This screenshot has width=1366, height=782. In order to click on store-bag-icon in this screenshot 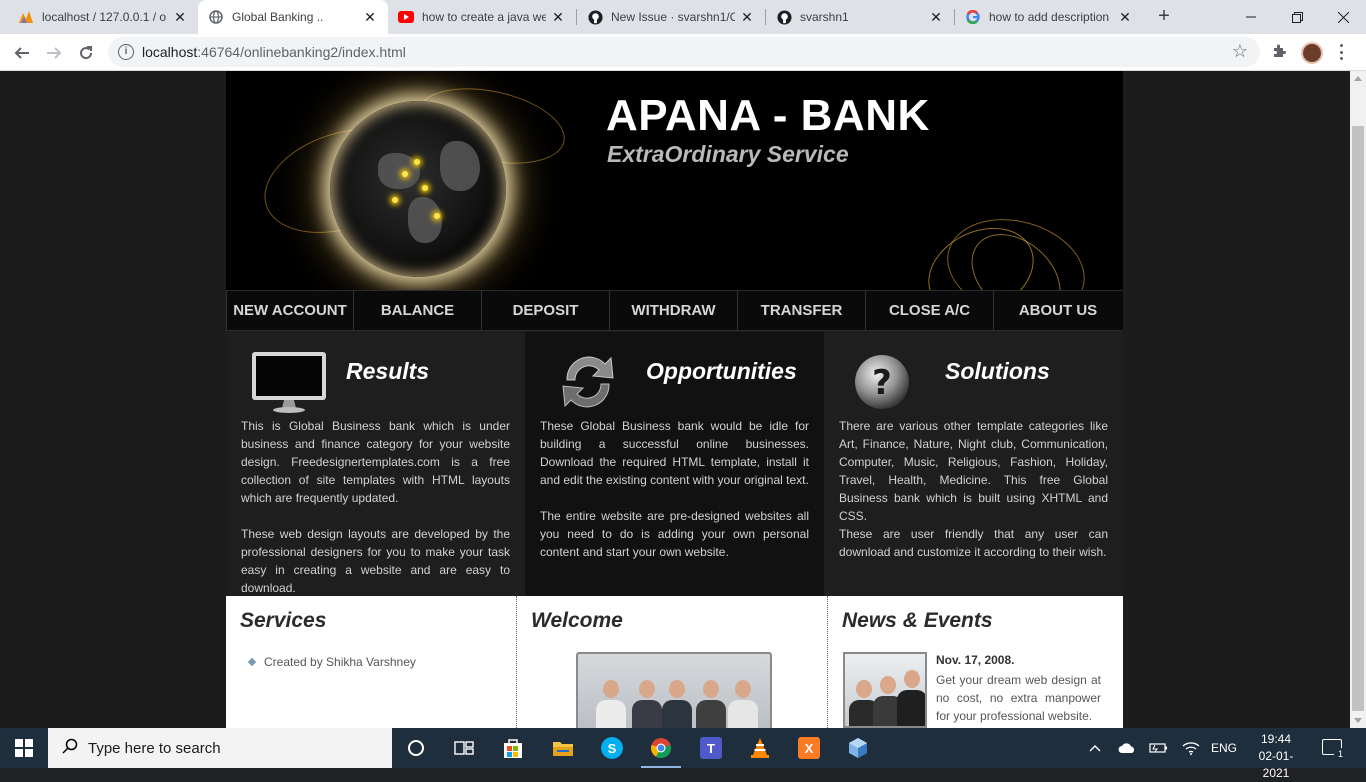, I will do `click(513, 748)`.